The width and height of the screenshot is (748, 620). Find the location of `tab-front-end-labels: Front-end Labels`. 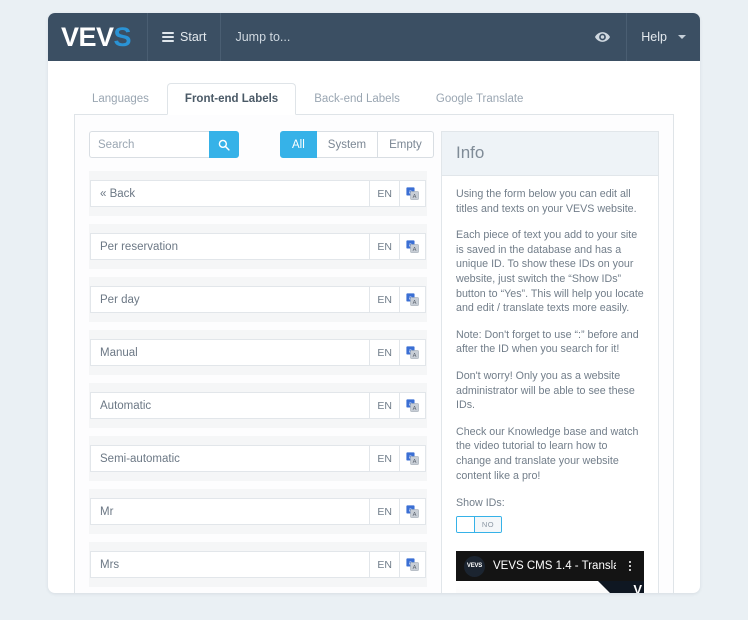

tab-front-end-labels: Front-end Labels is located at coordinates (231, 99).